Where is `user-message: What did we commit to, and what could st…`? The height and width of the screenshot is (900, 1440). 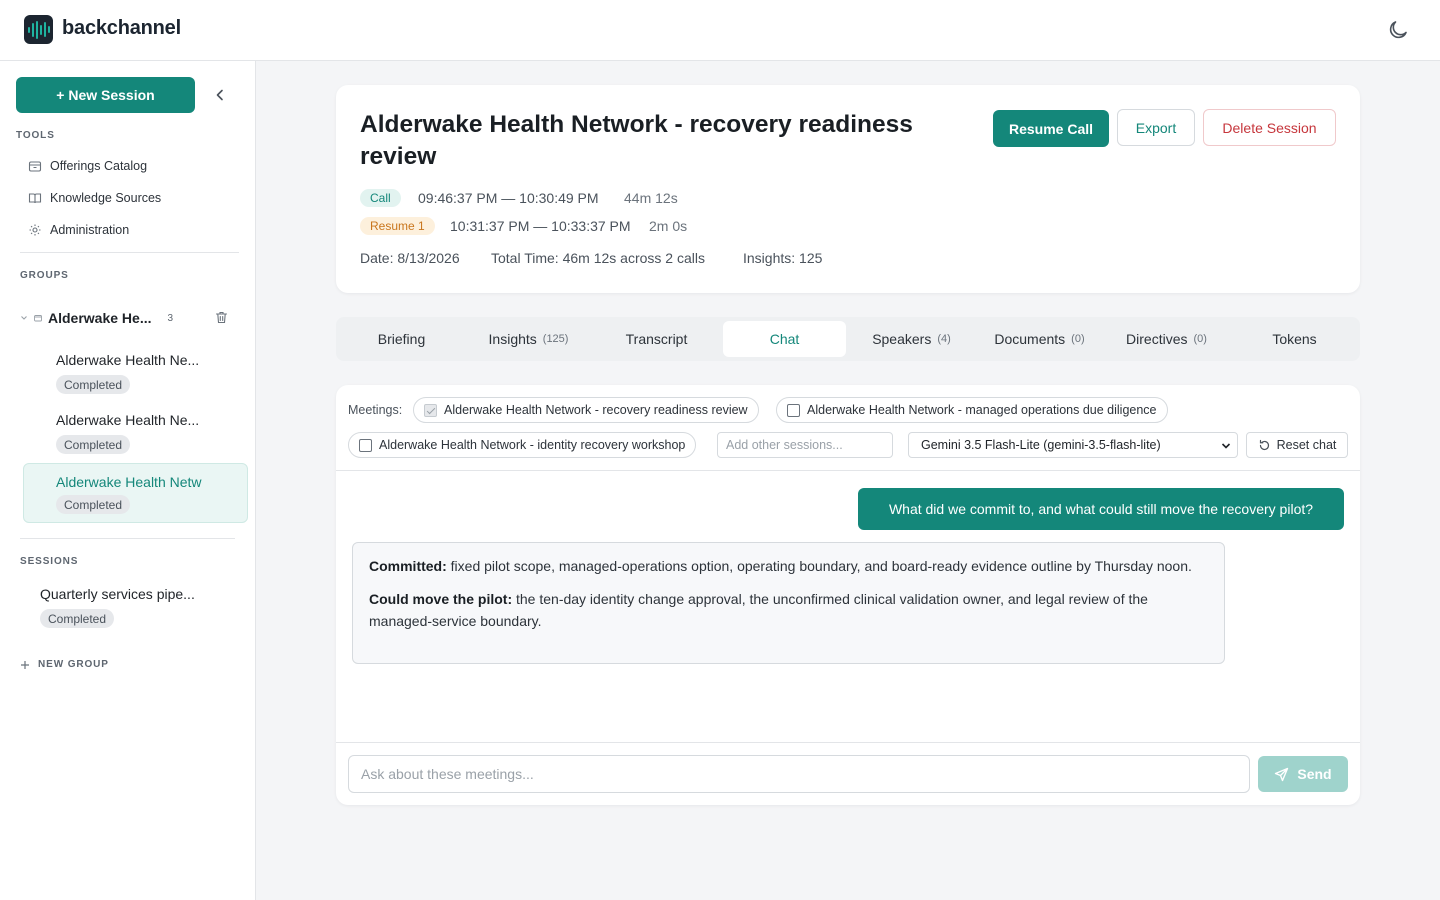 user-message: What did we commit to, and what could st… is located at coordinates (1101, 509).